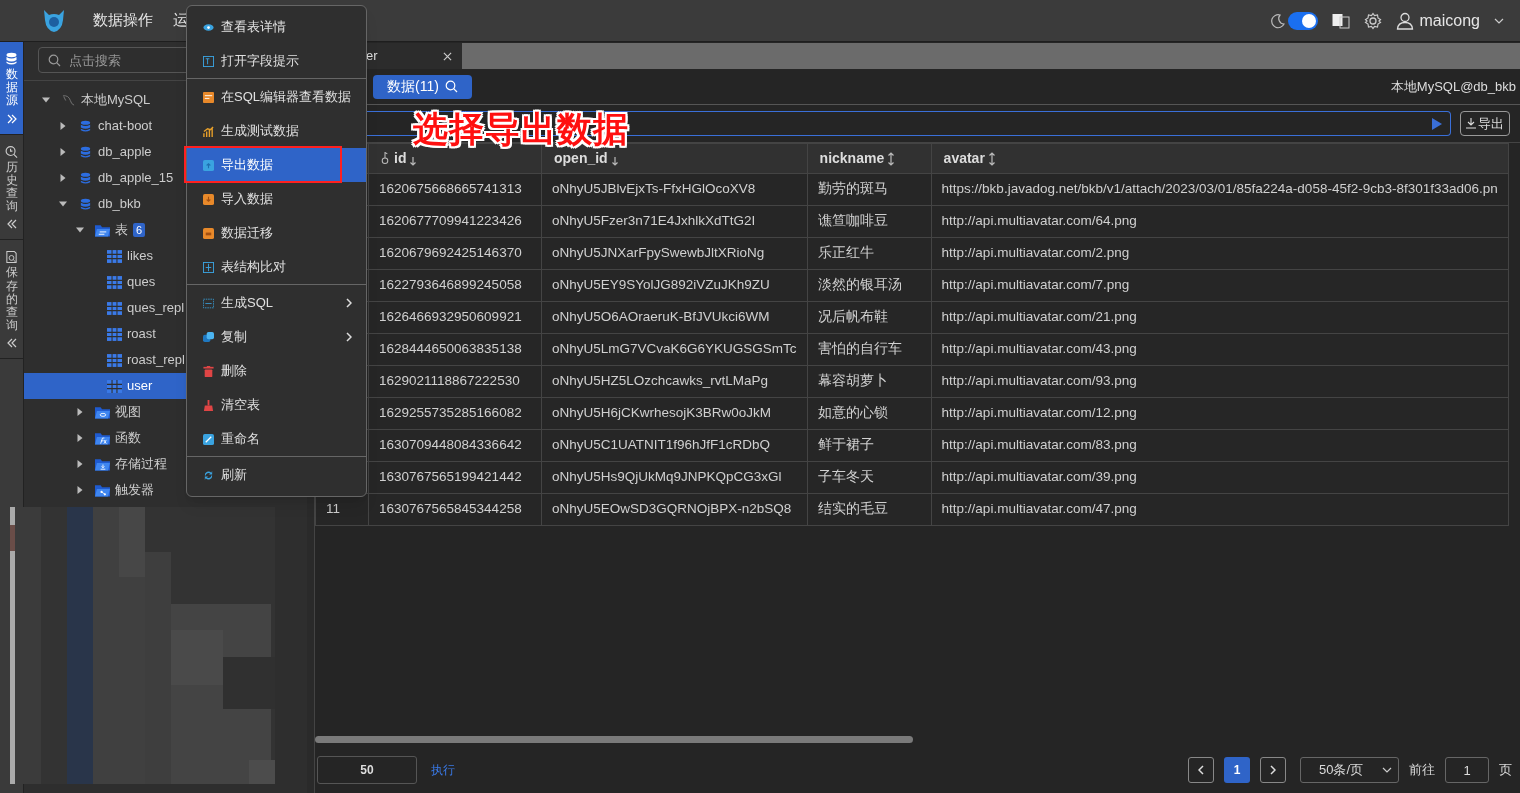  What do you see at coordinates (208, 303) in the screenshot?
I see `sql-icon` at bounding box center [208, 303].